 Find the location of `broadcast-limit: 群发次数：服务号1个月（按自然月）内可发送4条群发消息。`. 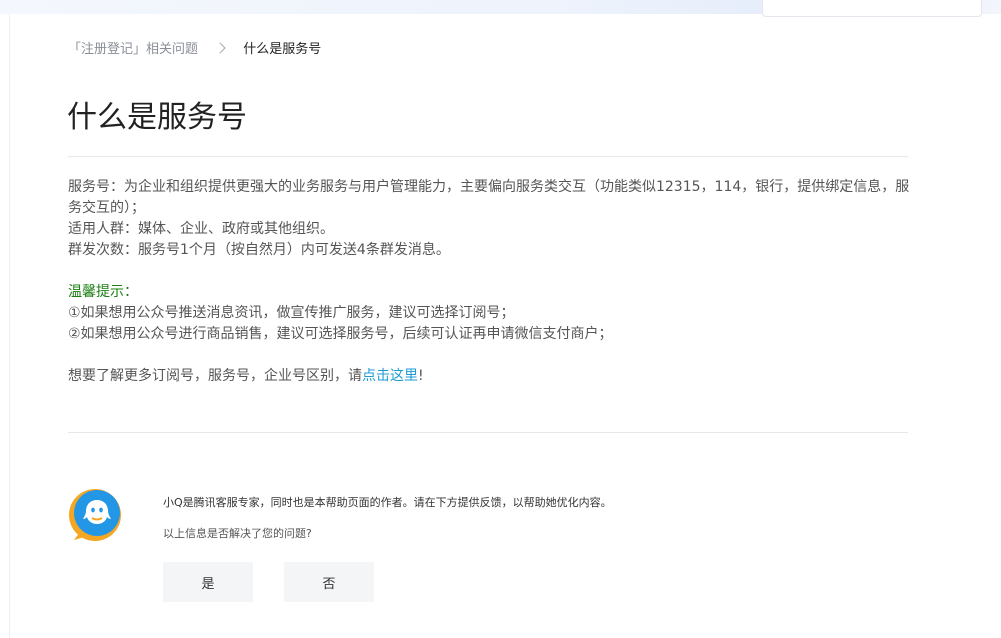

broadcast-limit: 群发次数：服务号1个月（按自然月）内可发送4条群发消息。 is located at coordinates (259, 250).